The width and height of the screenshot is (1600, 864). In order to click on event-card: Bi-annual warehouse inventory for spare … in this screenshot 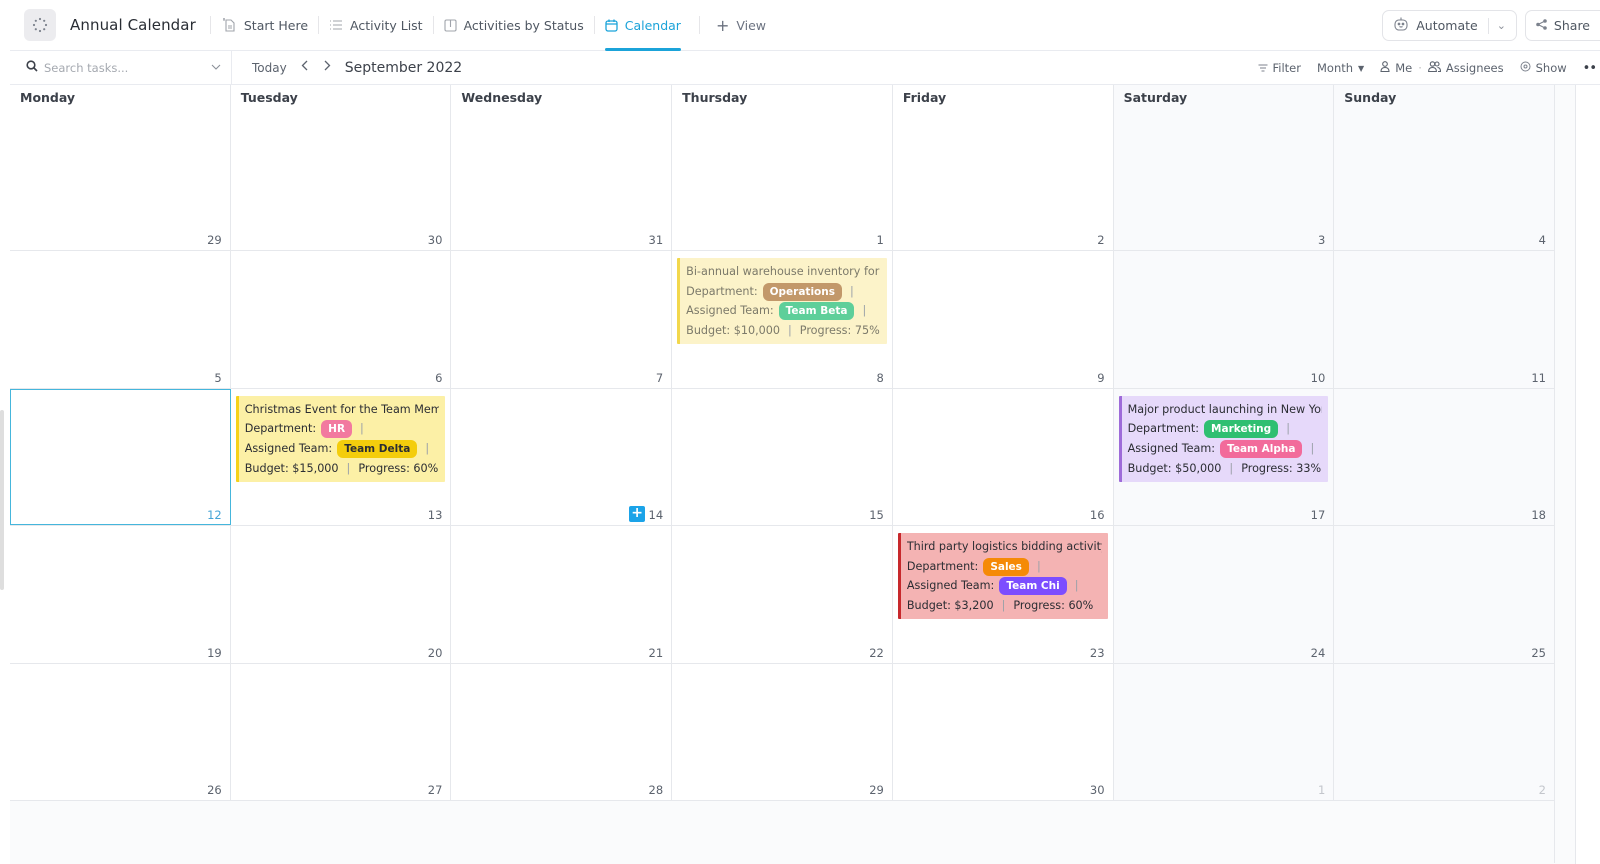, I will do `click(782, 301)`.